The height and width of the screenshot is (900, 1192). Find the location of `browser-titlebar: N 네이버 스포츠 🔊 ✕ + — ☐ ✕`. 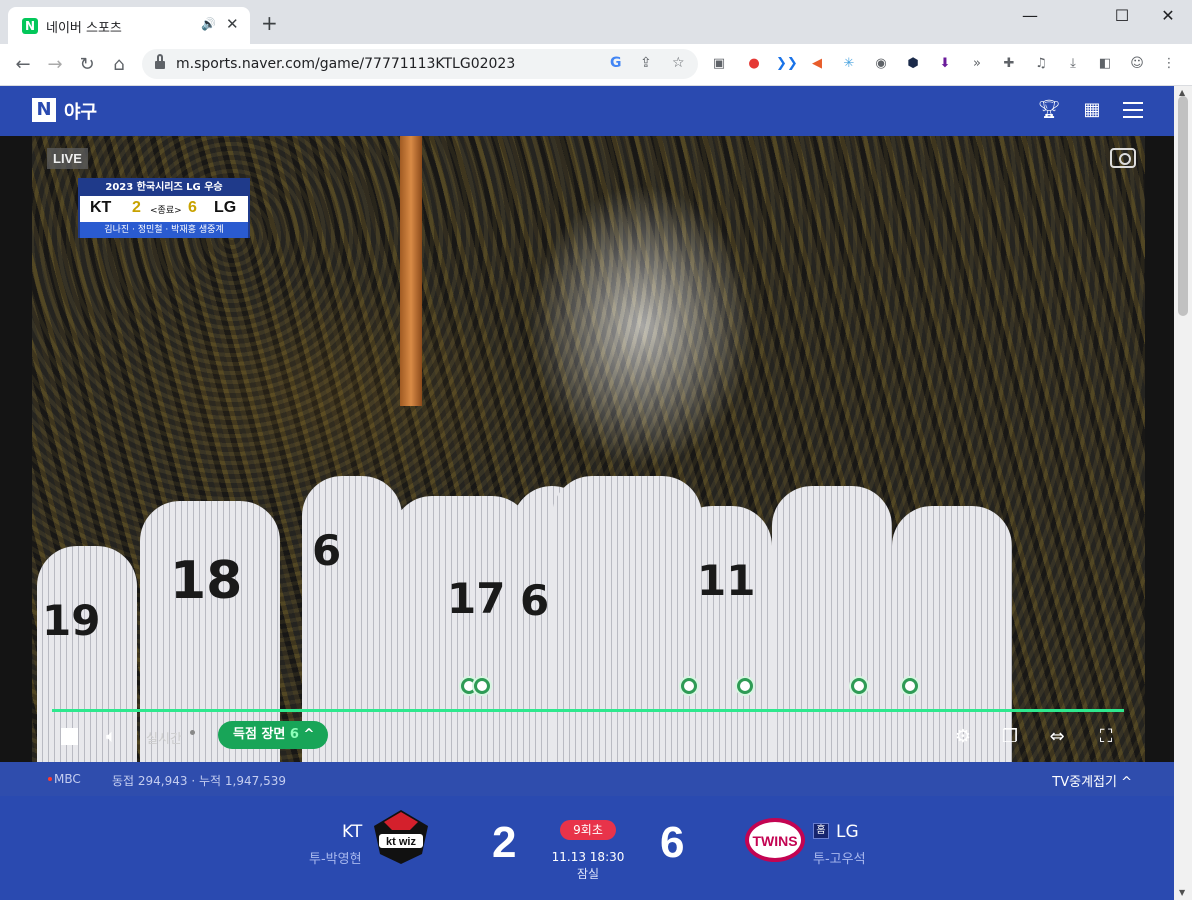

browser-titlebar: N 네이버 스포츠 🔊 ✕ + — ☐ ✕ is located at coordinates (596, 22).